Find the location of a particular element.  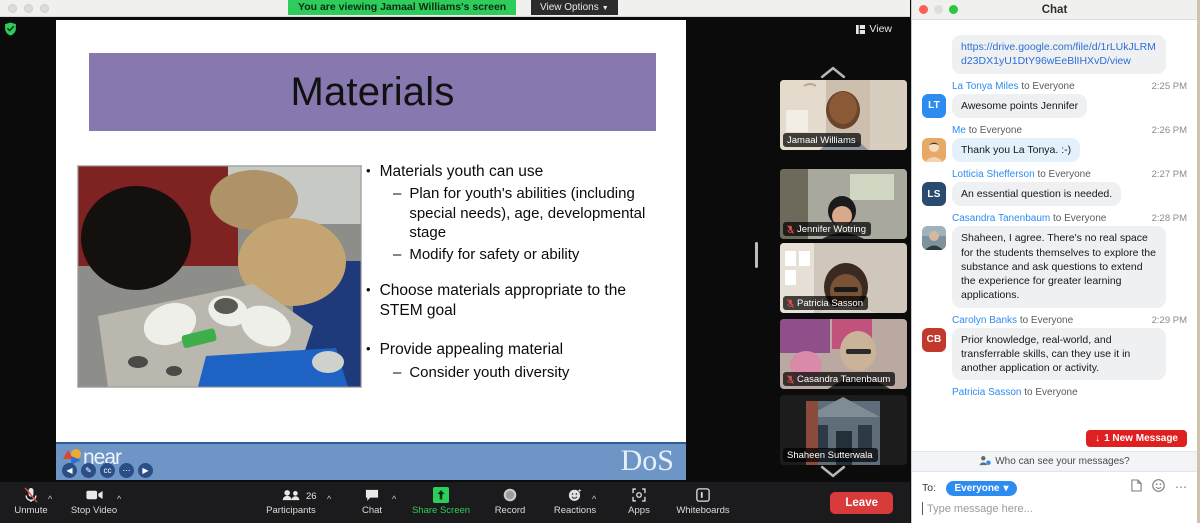

minimize-window-button is located at coordinates (28, 8).